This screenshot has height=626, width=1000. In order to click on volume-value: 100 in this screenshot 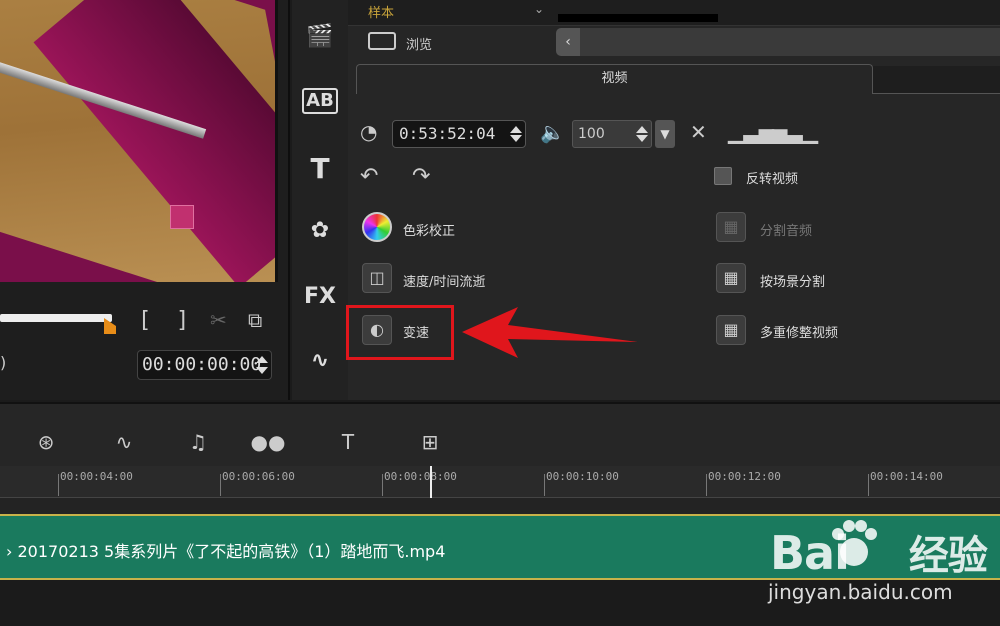, I will do `click(591, 134)`.